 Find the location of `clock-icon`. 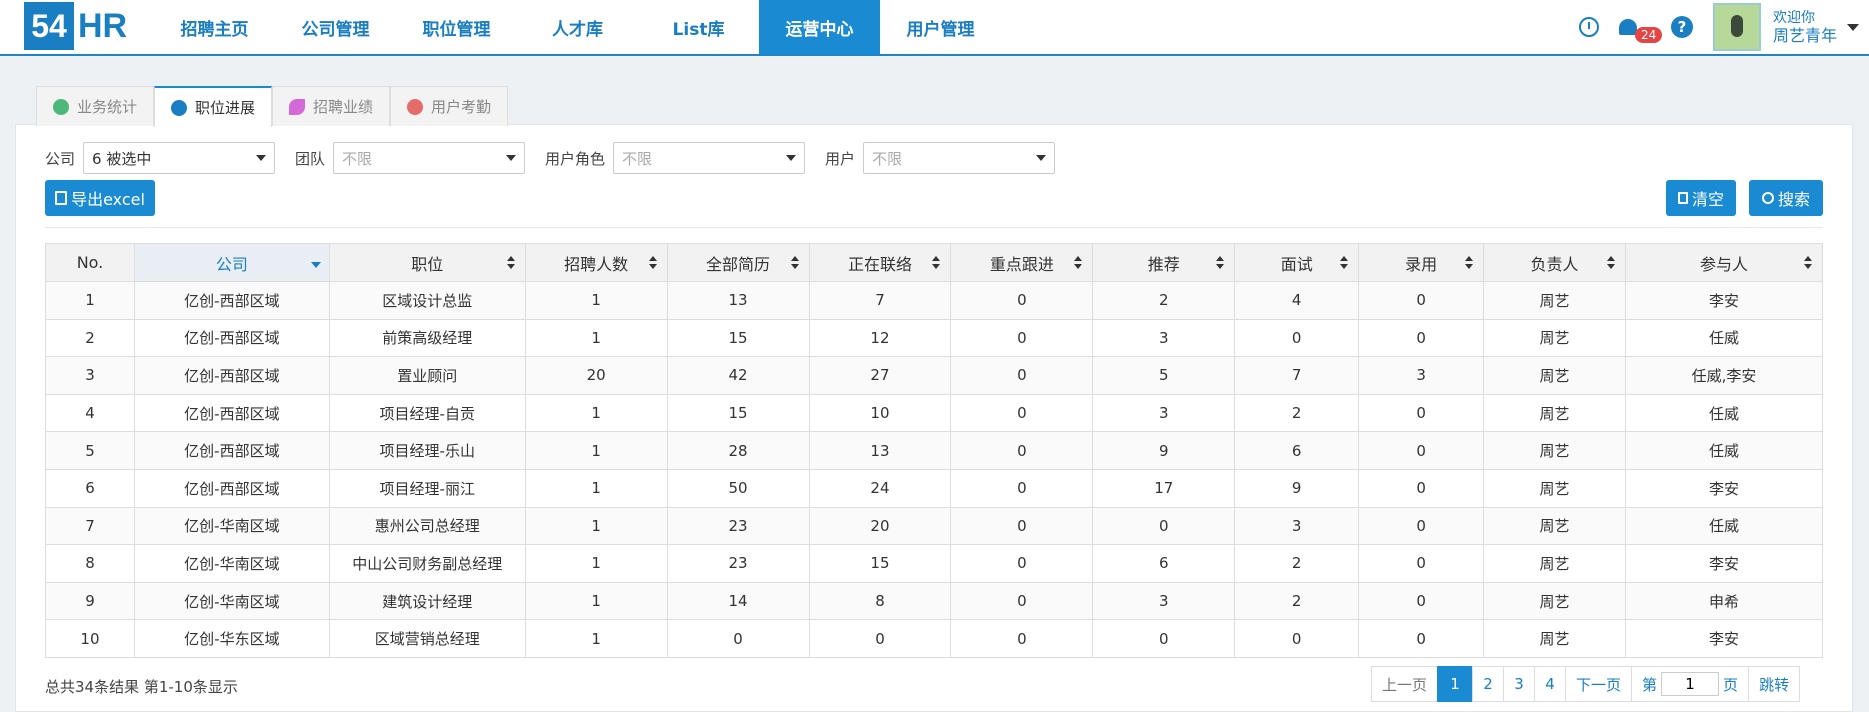

clock-icon is located at coordinates (1588, 27).